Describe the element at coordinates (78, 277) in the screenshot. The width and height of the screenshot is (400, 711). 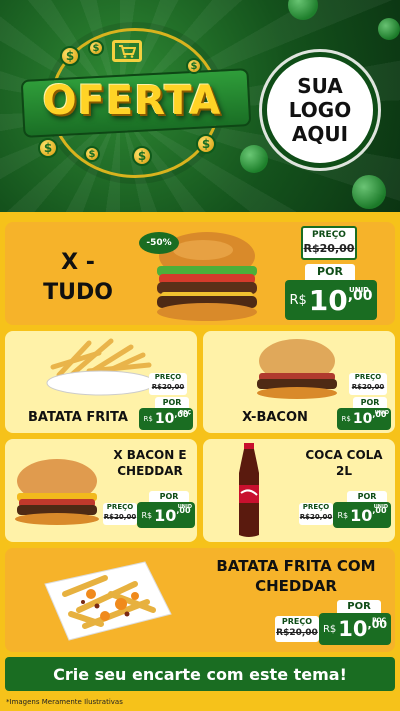
I see `product-name: X - TUDO` at that location.